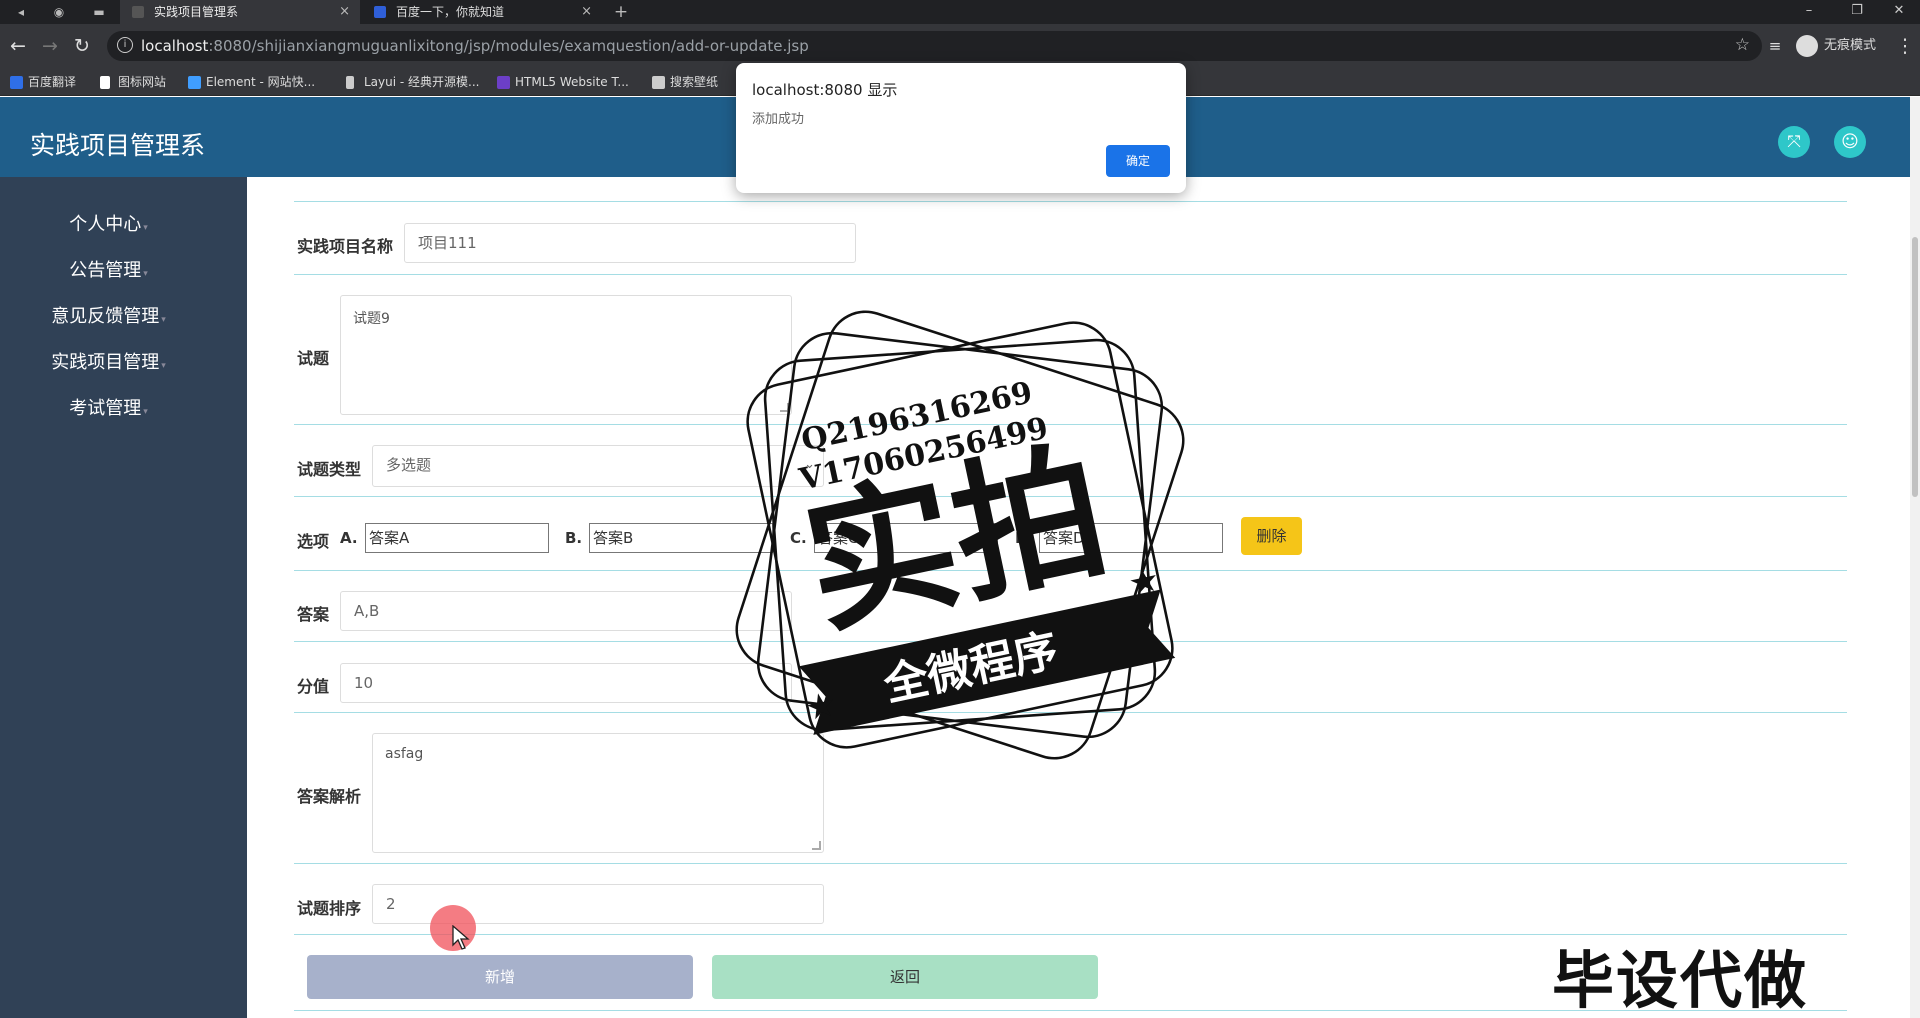 This screenshot has height=1018, width=1920. What do you see at coordinates (108, 315) in the screenshot?
I see `sidebar-item-feedback: 意见反馈管理 ▾` at bounding box center [108, 315].